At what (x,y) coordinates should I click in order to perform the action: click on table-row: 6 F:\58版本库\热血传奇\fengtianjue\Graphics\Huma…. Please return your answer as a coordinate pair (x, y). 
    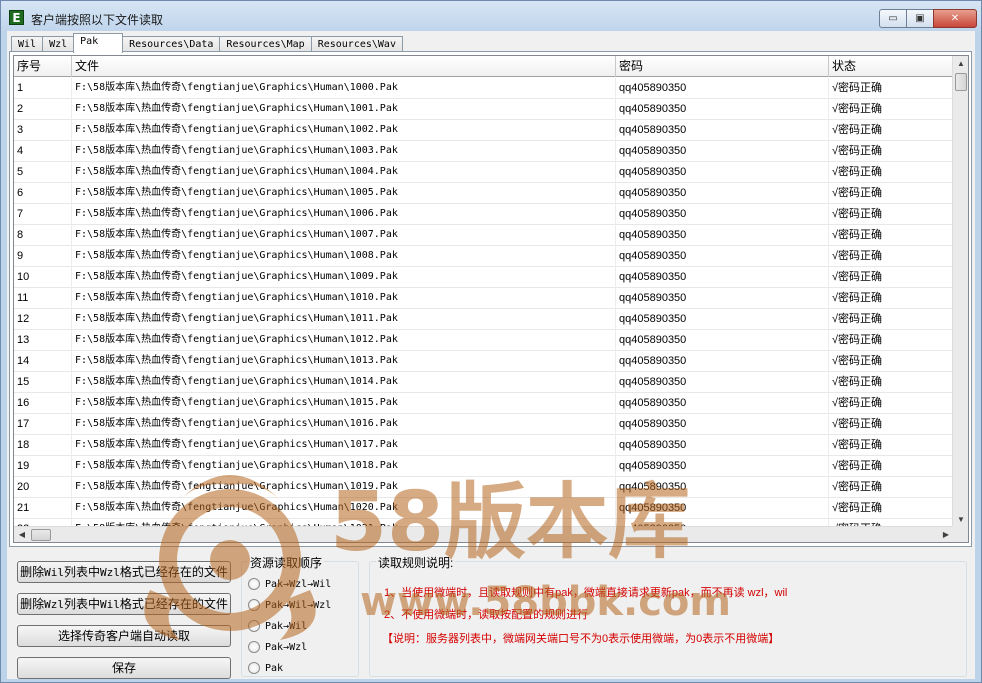
    Looking at the image, I should click on (484, 193).